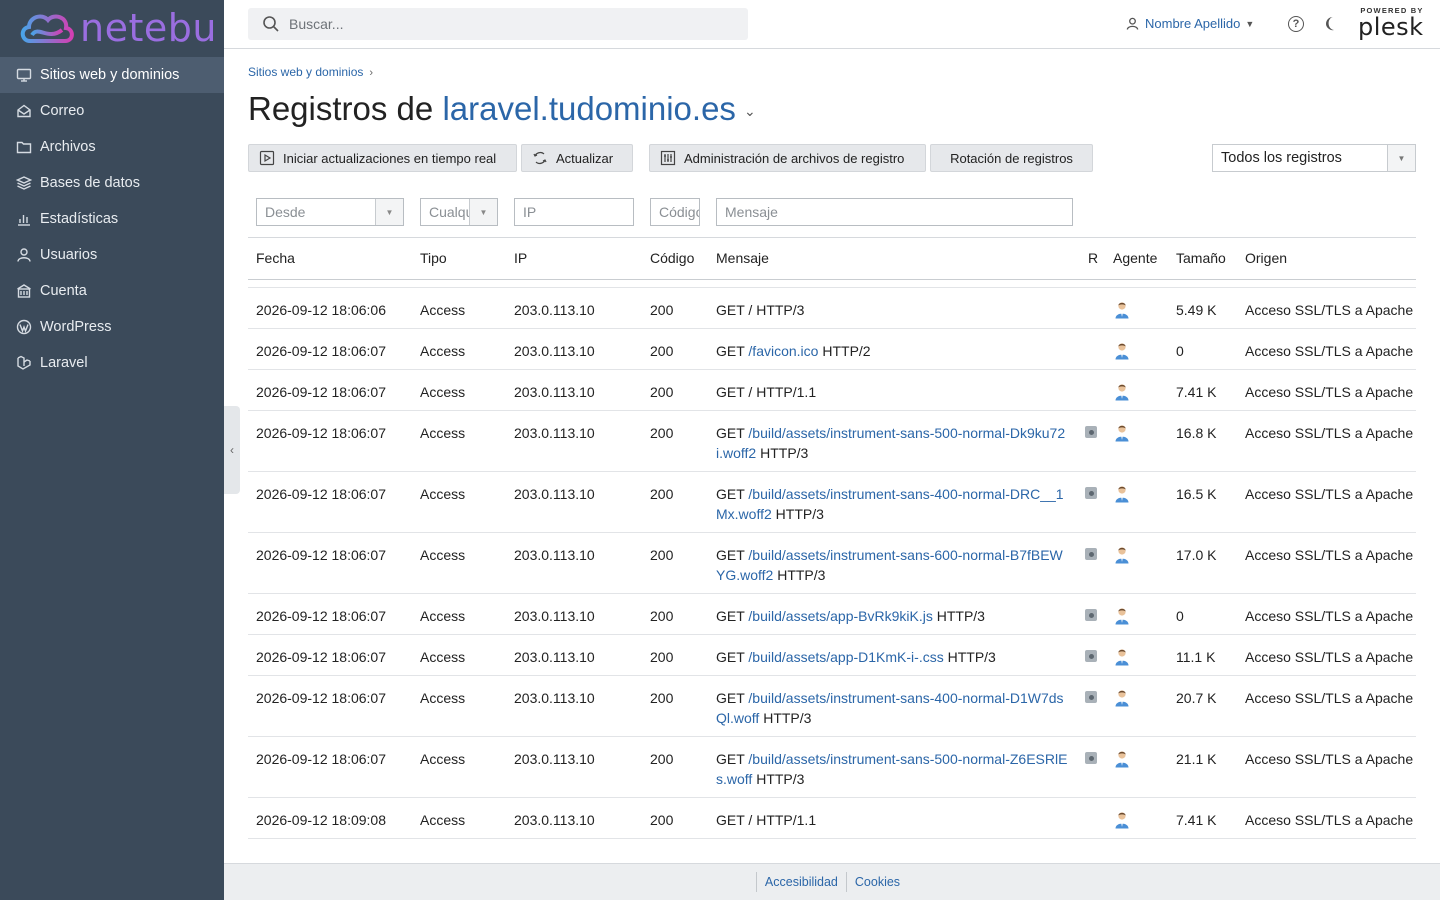 Image resolution: width=1440 pixels, height=900 pixels. What do you see at coordinates (321, 310) in the screenshot?
I see `cell-date: 2026-09-12 18:06:06` at bounding box center [321, 310].